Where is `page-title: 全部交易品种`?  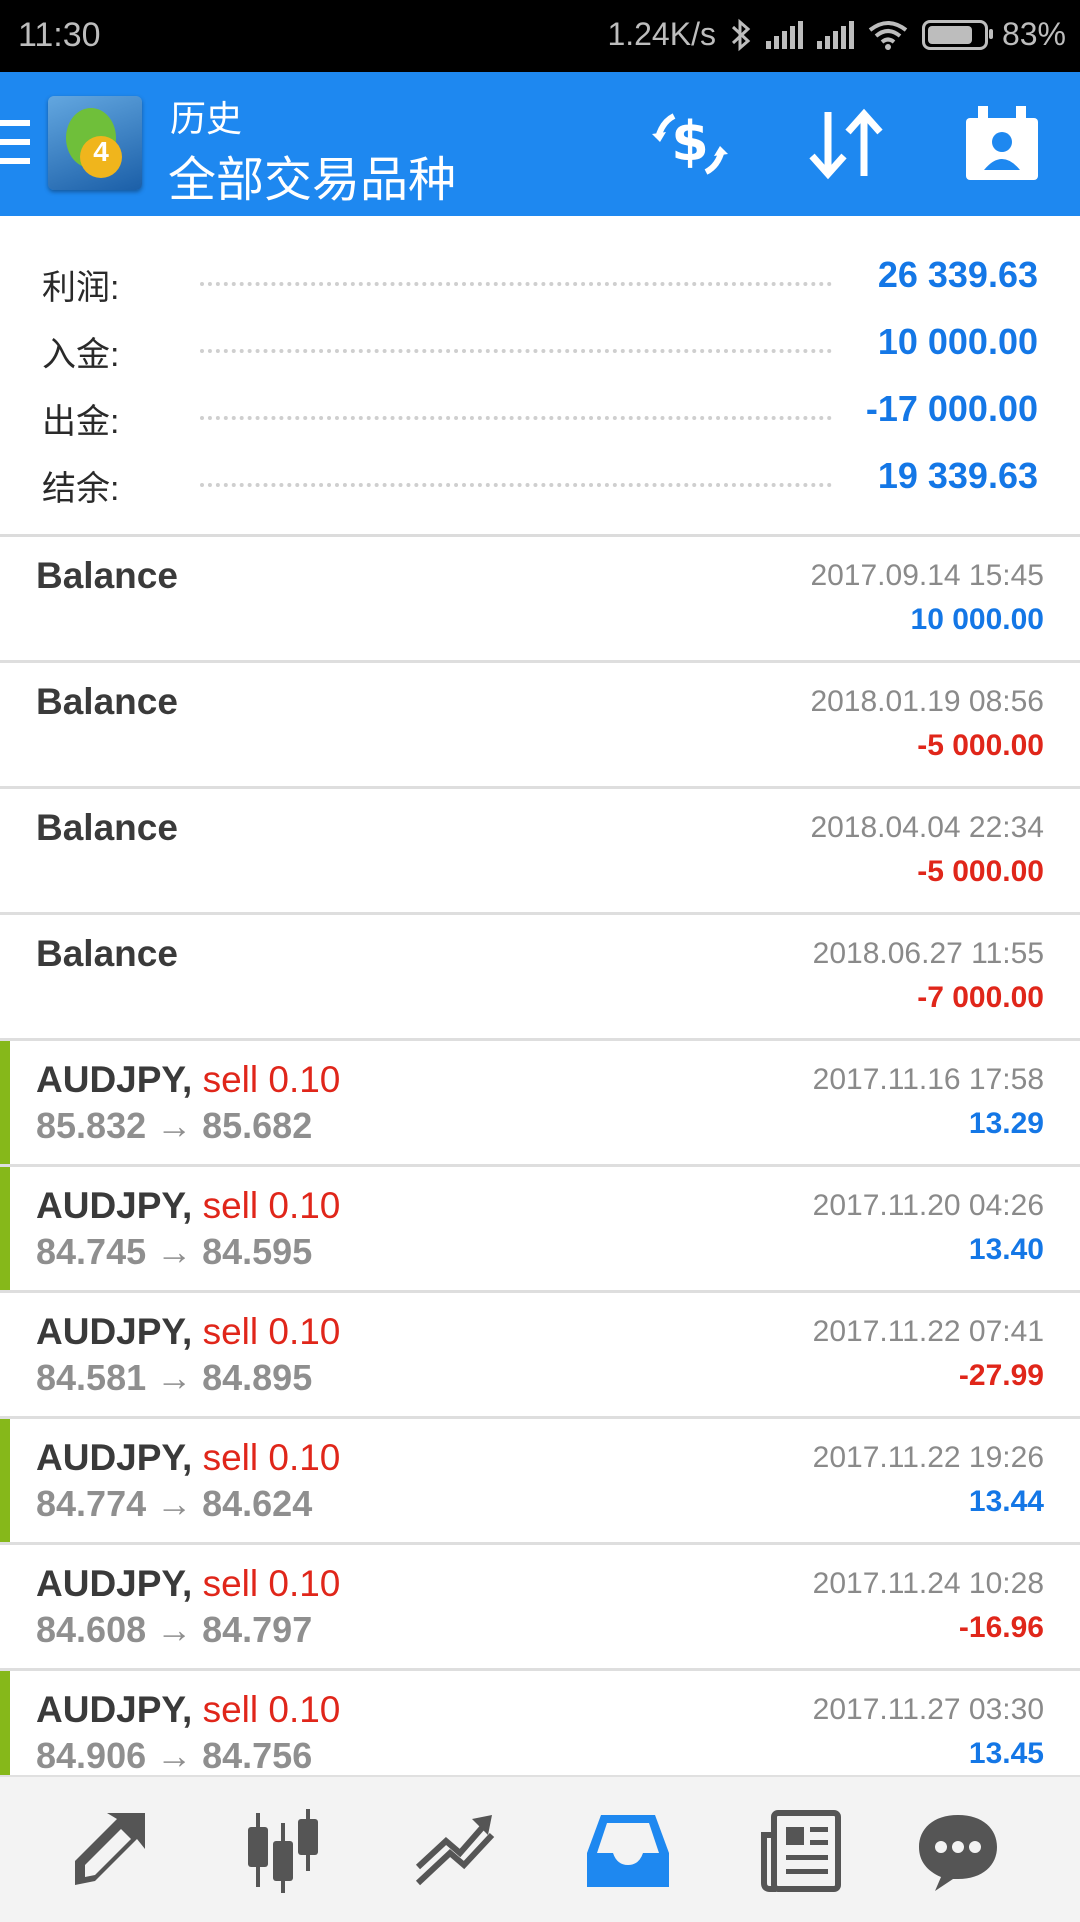 page-title: 全部交易品种 is located at coordinates (312, 175).